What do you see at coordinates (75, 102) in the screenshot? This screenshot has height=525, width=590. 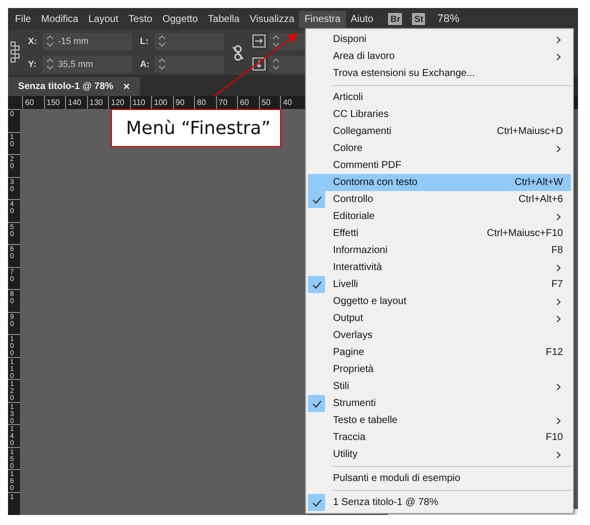 I see `ruler-label: 140` at bounding box center [75, 102].